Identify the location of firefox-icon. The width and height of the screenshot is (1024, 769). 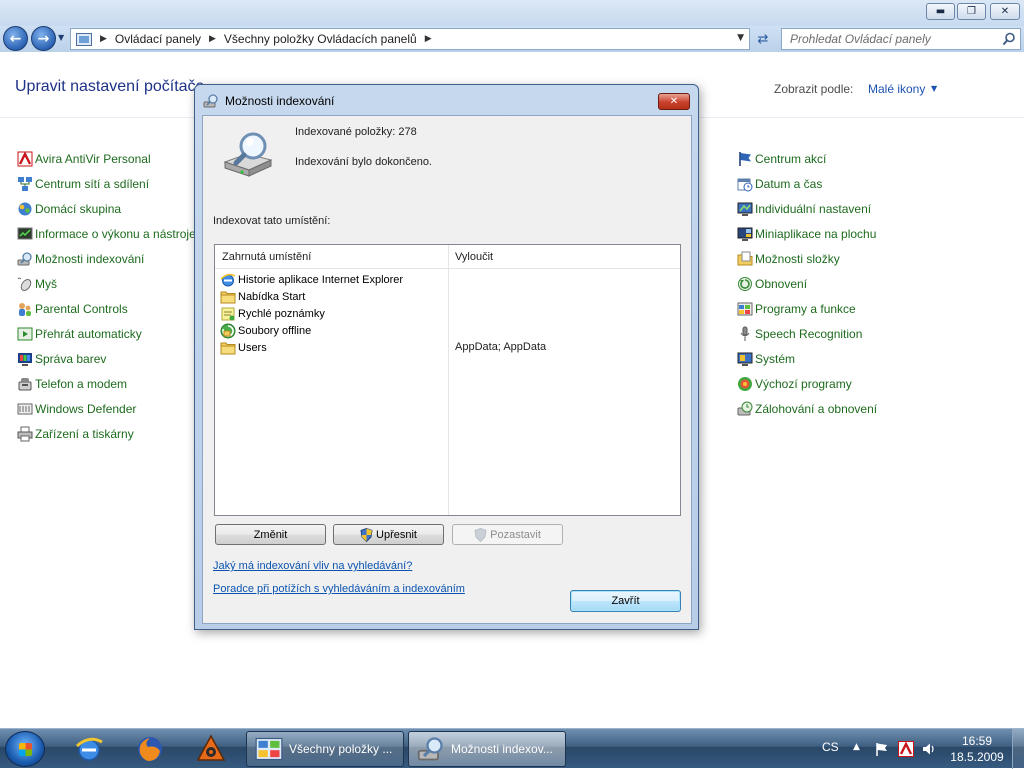
(150, 749).